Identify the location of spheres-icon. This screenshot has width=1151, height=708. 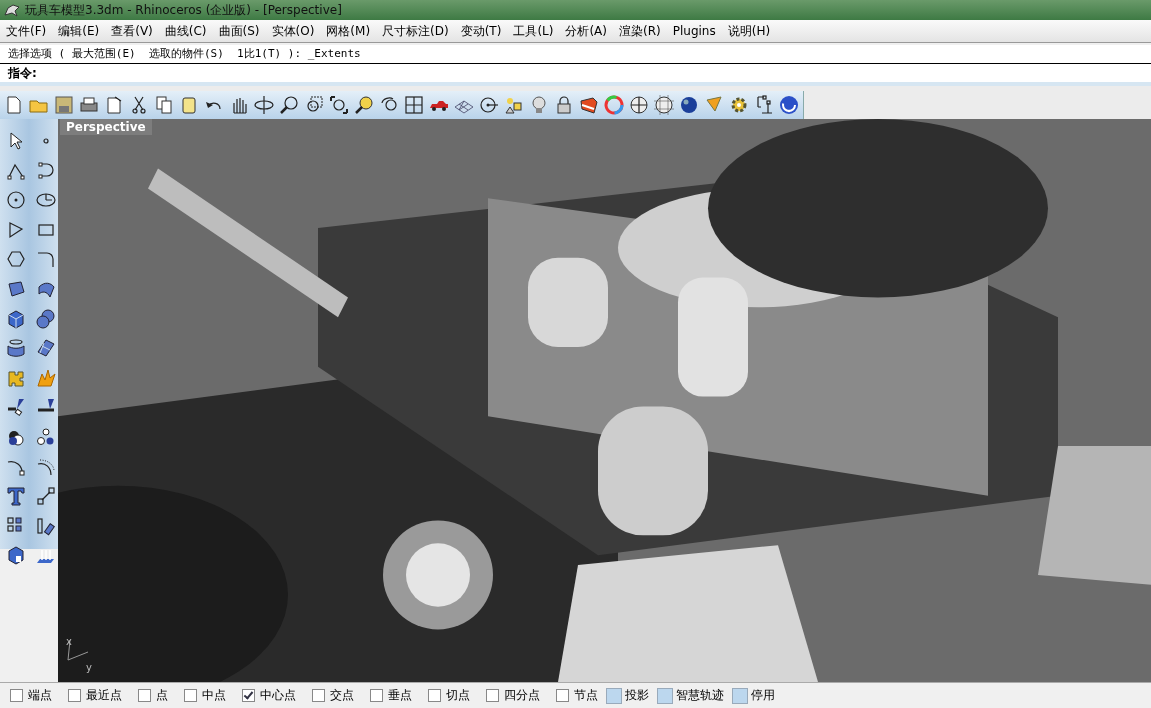
(46, 318).